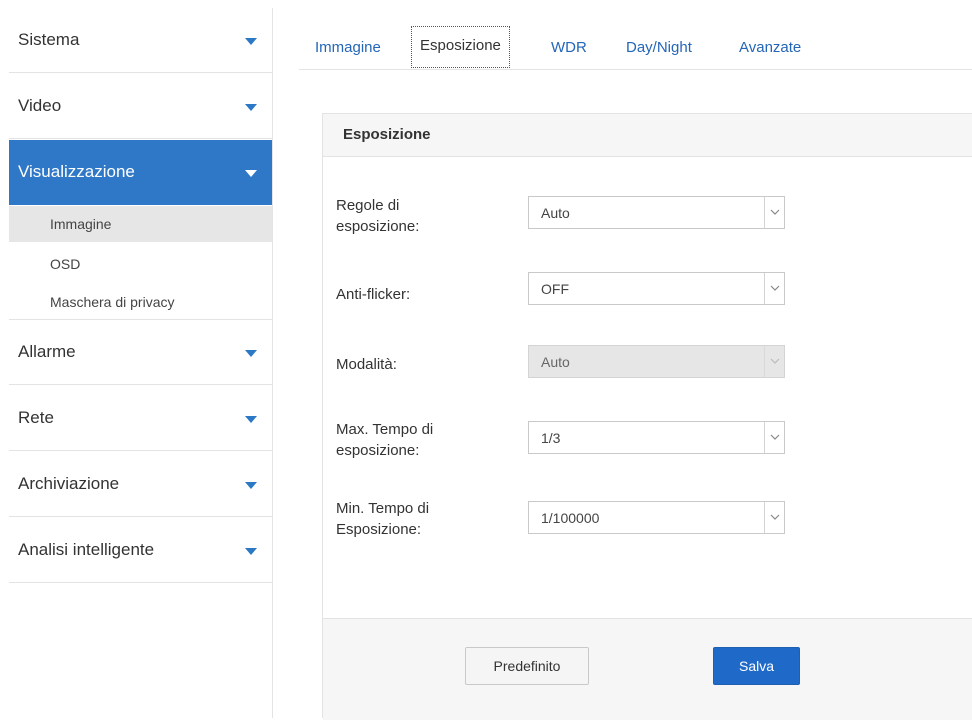 This screenshot has height=720, width=972. I want to click on menu-item-label: Analisi intelligente, so click(86, 549).